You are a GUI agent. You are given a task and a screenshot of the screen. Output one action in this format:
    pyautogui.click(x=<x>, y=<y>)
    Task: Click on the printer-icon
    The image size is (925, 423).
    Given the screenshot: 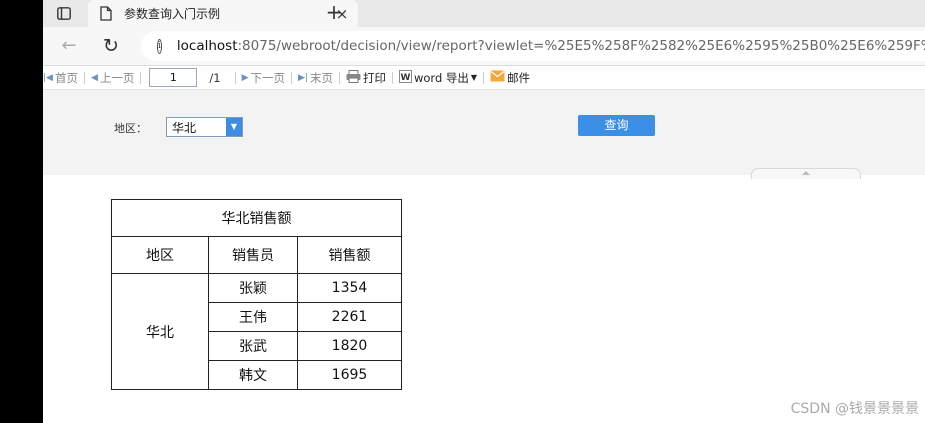 What is the action you would take?
    pyautogui.click(x=353, y=77)
    